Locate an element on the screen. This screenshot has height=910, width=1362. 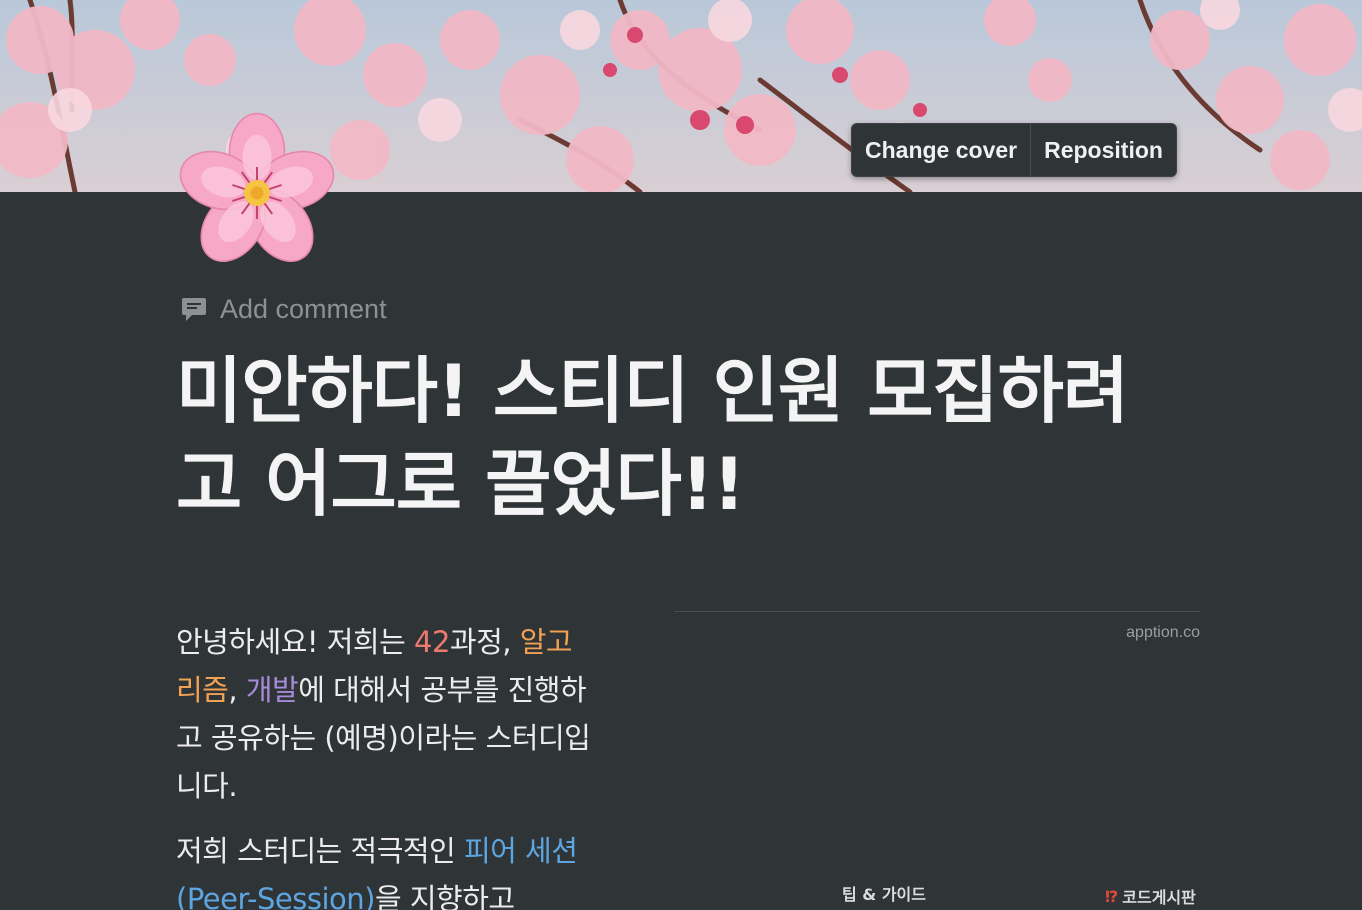
cherry-blossom-icon is located at coordinates (257, 193).